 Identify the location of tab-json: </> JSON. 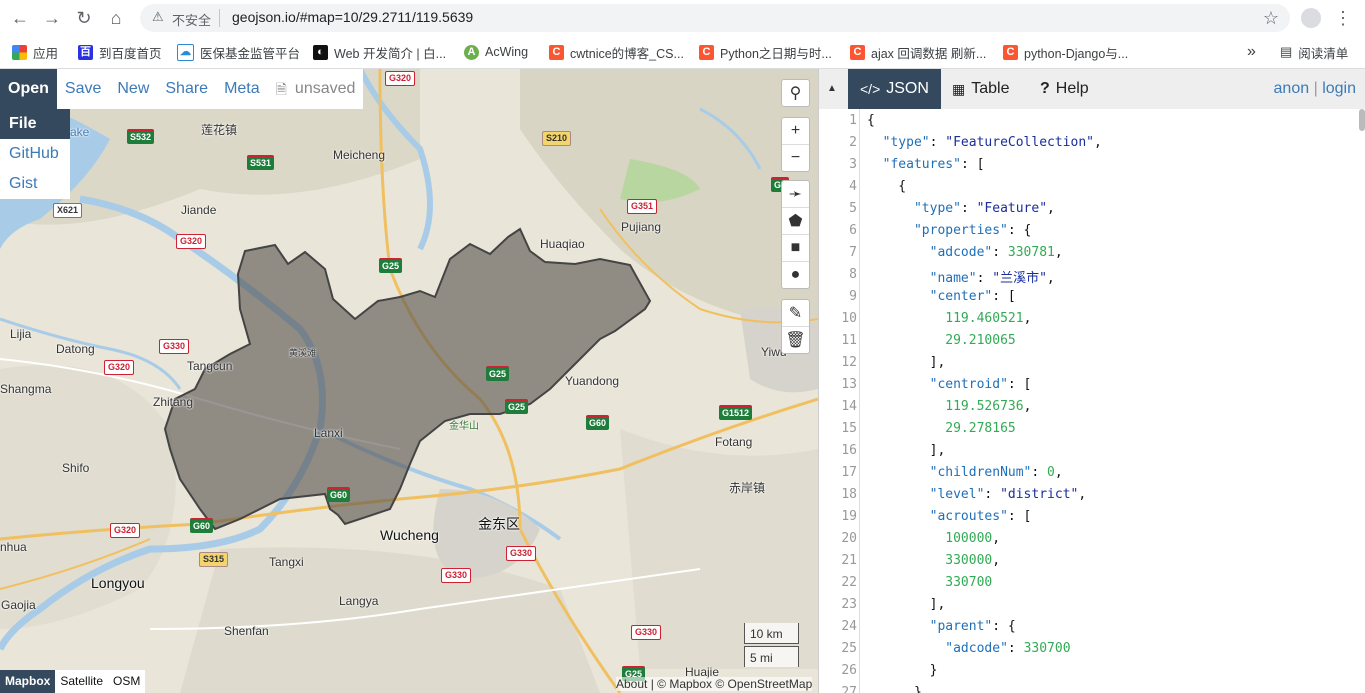
(894, 89).